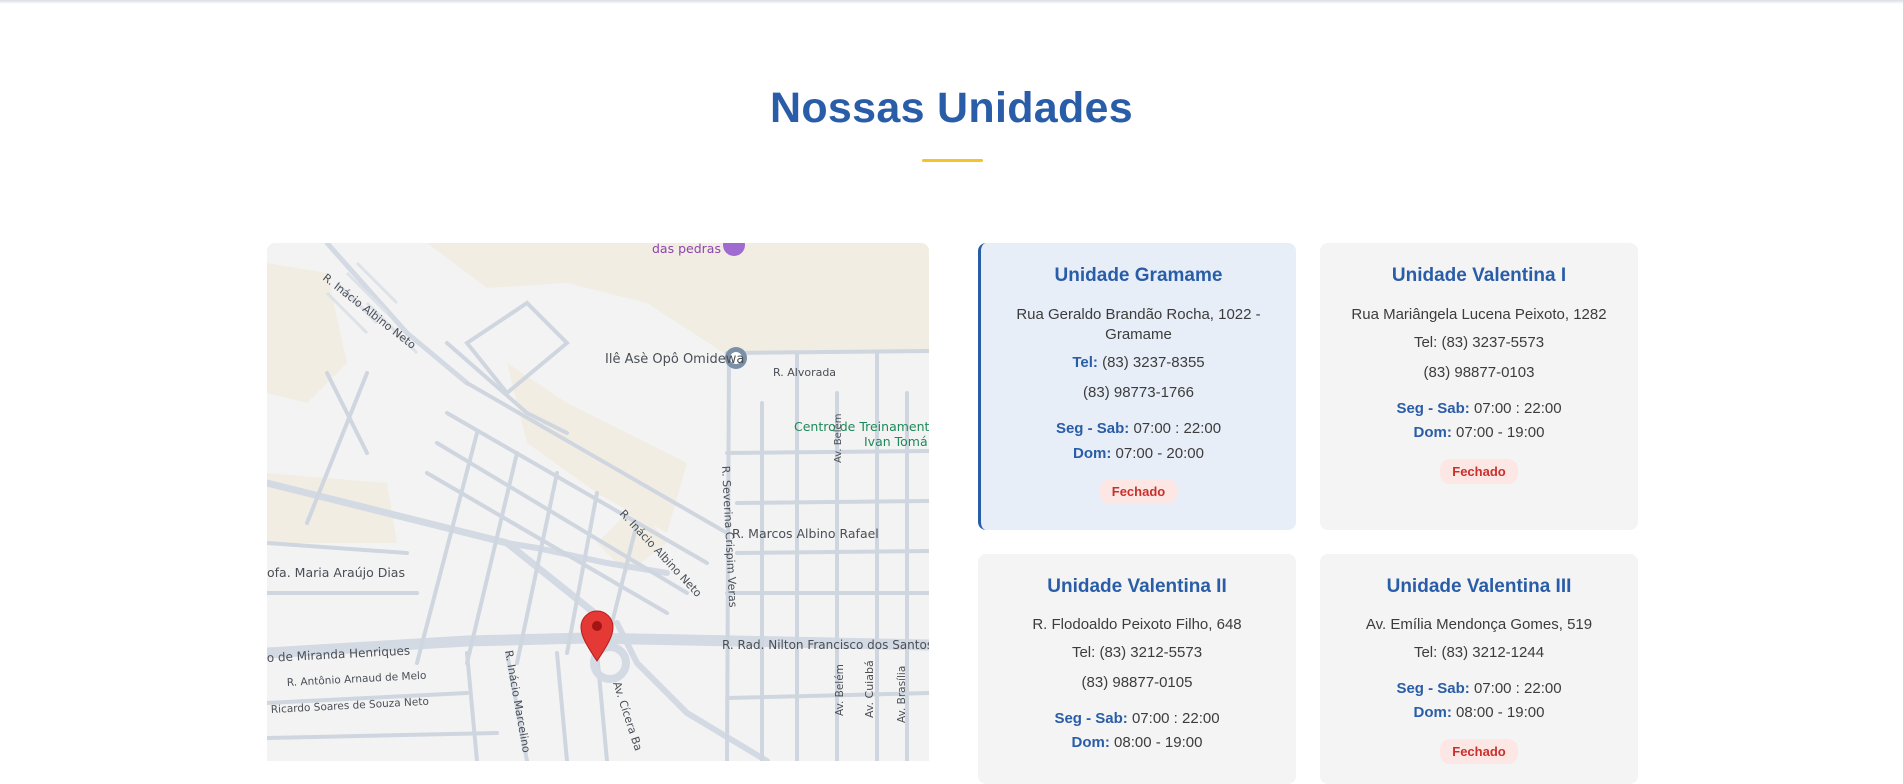 The height and width of the screenshot is (784, 1903). What do you see at coordinates (1150, 652) in the screenshot?
I see `tel-number: (83) 3212-5573` at bounding box center [1150, 652].